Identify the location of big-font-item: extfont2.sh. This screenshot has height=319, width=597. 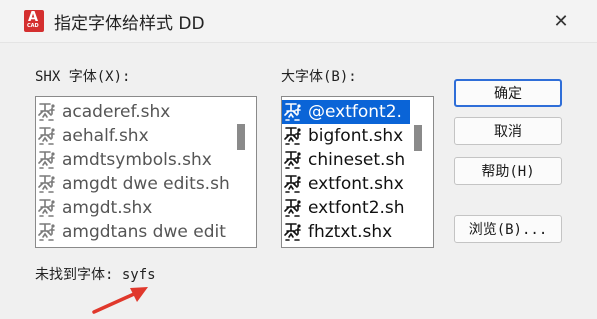
(346, 208).